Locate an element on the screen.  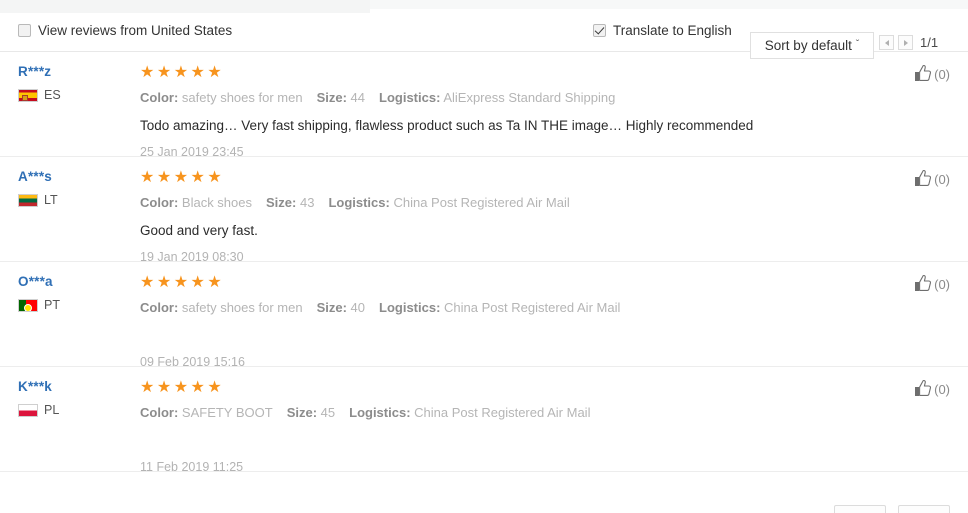
chevron-right-icon is located at coordinates (905, 42).